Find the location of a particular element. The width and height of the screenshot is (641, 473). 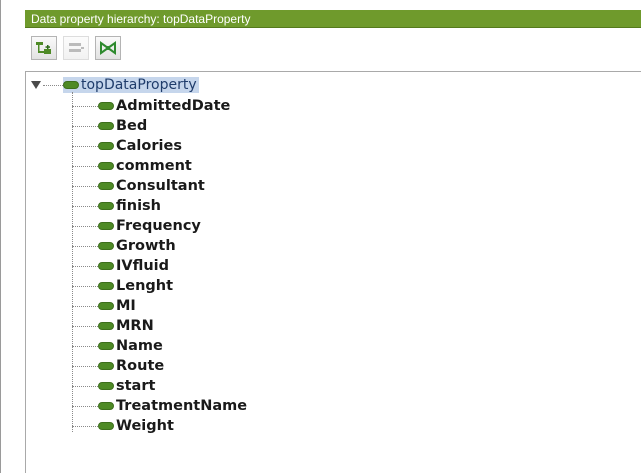

tree-item: TreatmentName is located at coordinates (159, 406).